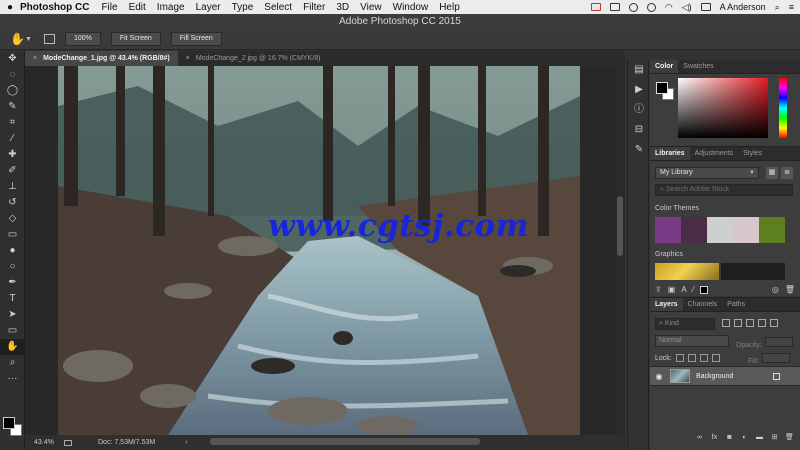 The width and height of the screenshot is (800, 450). I want to click on menu-file: File, so click(109, 7).